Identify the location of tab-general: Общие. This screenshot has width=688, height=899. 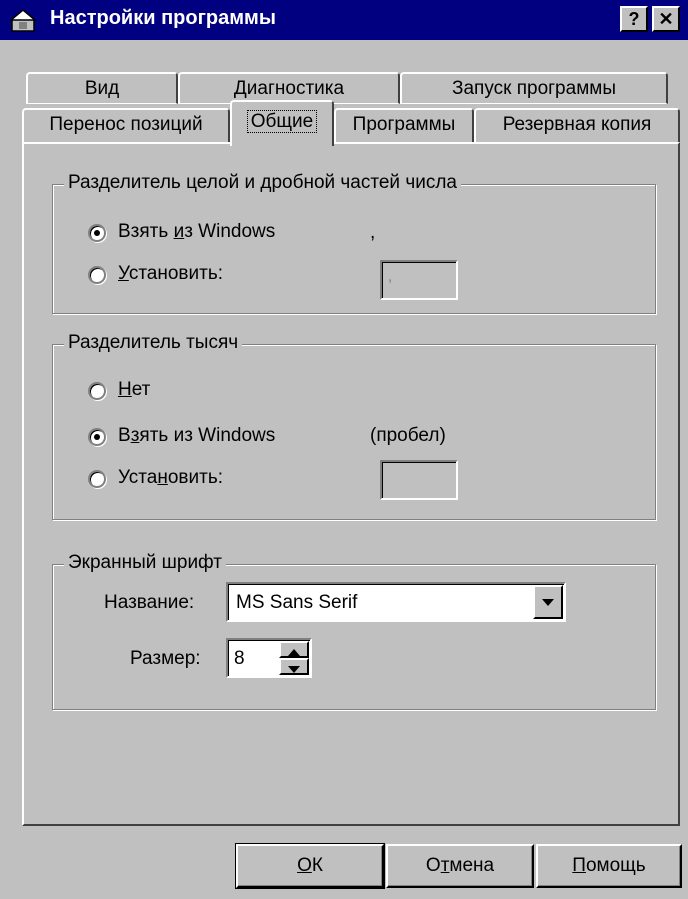
(282, 123).